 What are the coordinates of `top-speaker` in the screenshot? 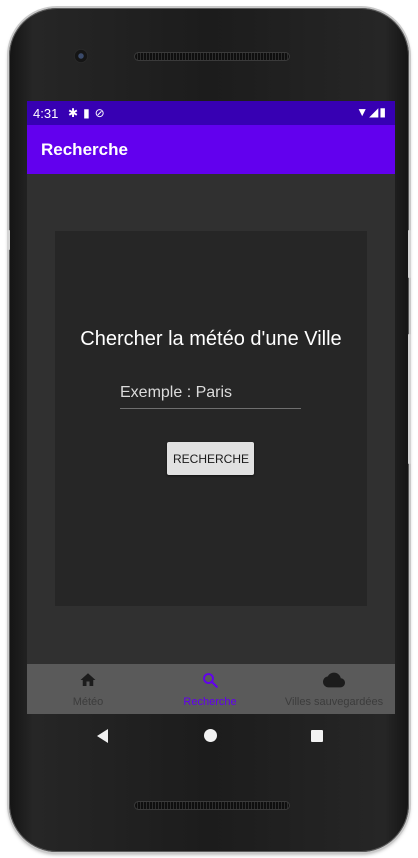 It's located at (212, 56).